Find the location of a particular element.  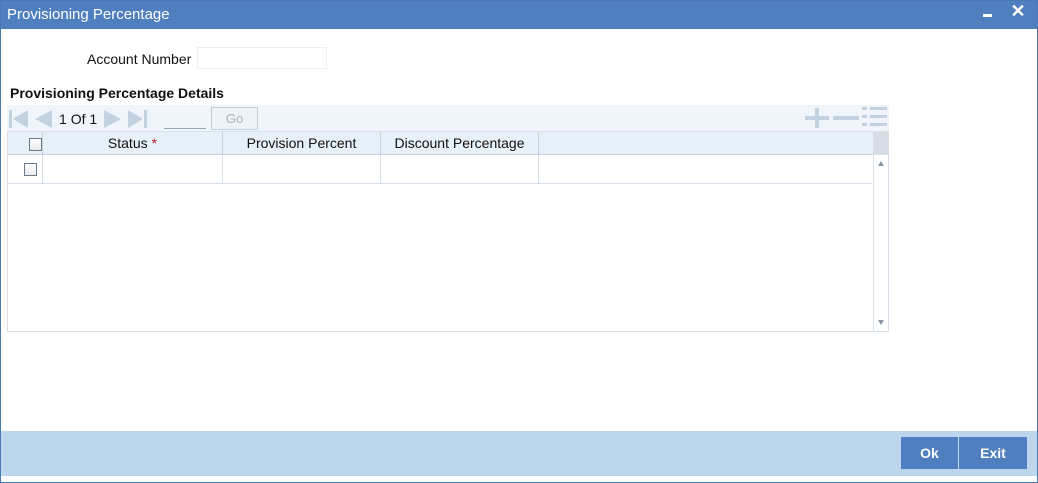

select-all-cell is located at coordinates (25, 143).